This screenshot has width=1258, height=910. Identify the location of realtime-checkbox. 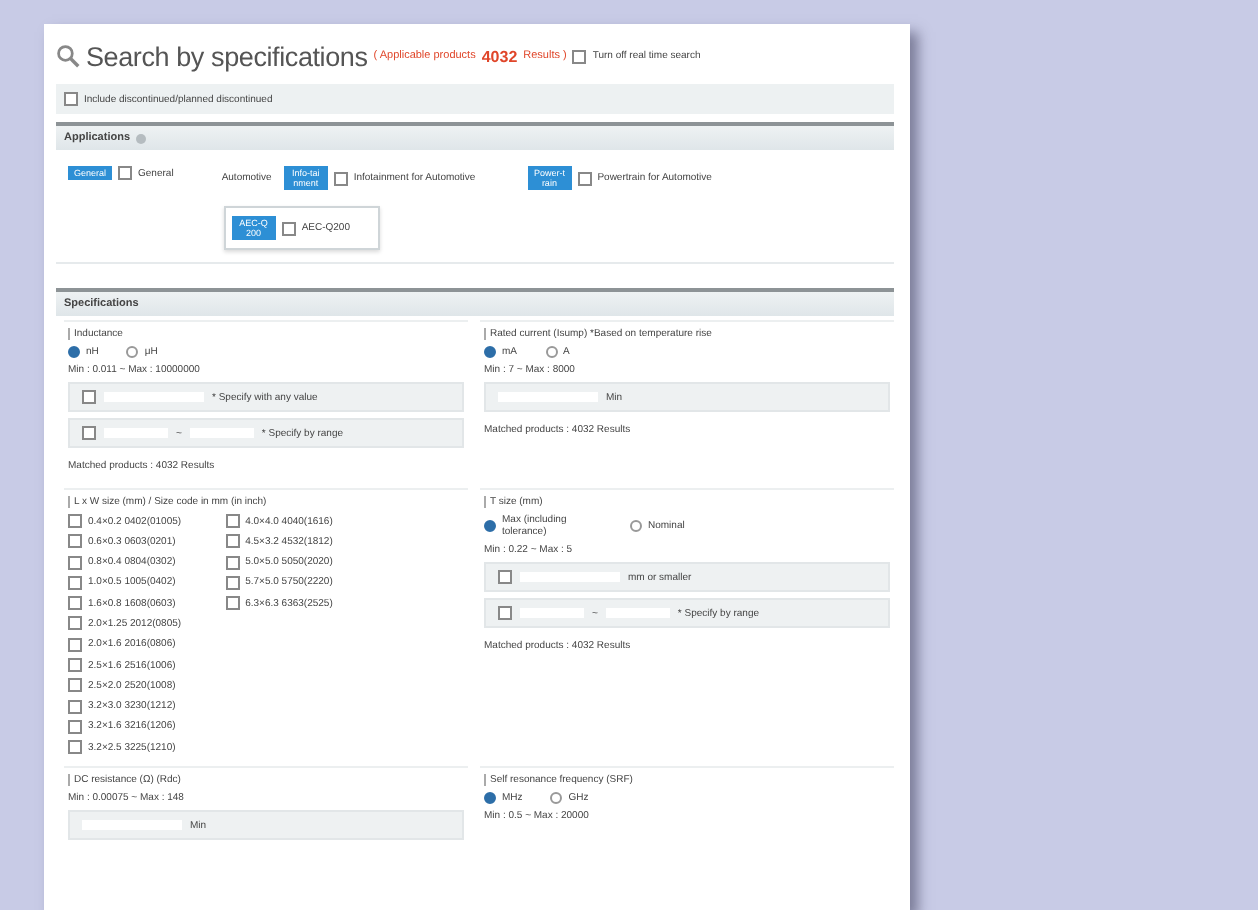
(579, 56).